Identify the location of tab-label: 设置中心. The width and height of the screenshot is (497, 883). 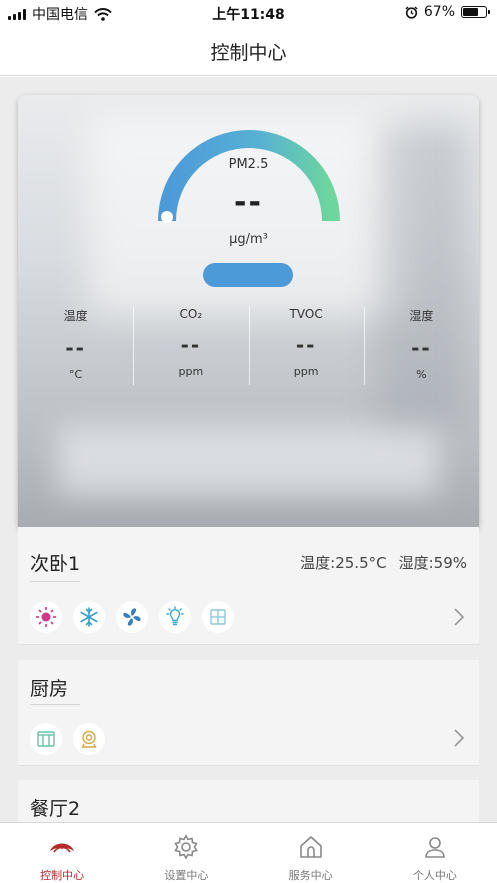
(186, 875).